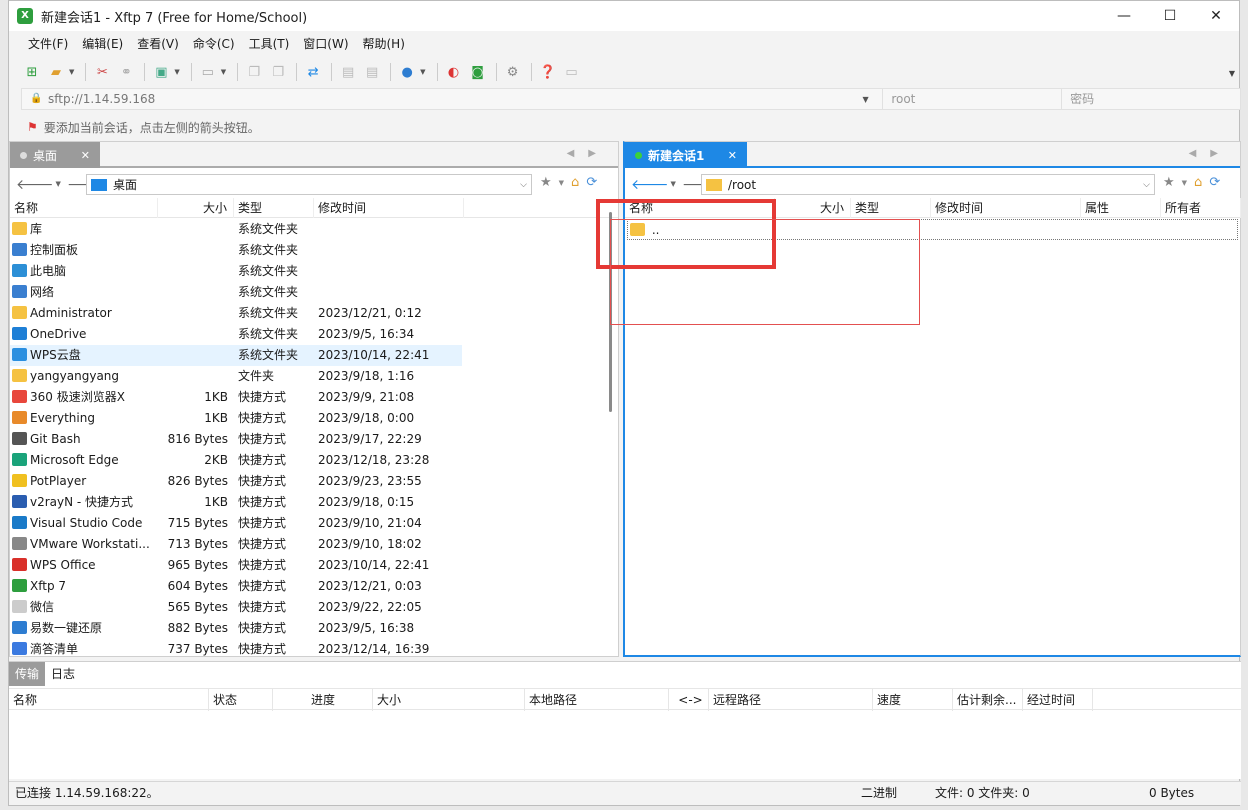 The height and width of the screenshot is (810, 1248). Describe the element at coordinates (236, 586) in the screenshot. I see `table-row: Xftp 7 604 Bytes 快捷方式 2023/12/21, 0:03` at that location.